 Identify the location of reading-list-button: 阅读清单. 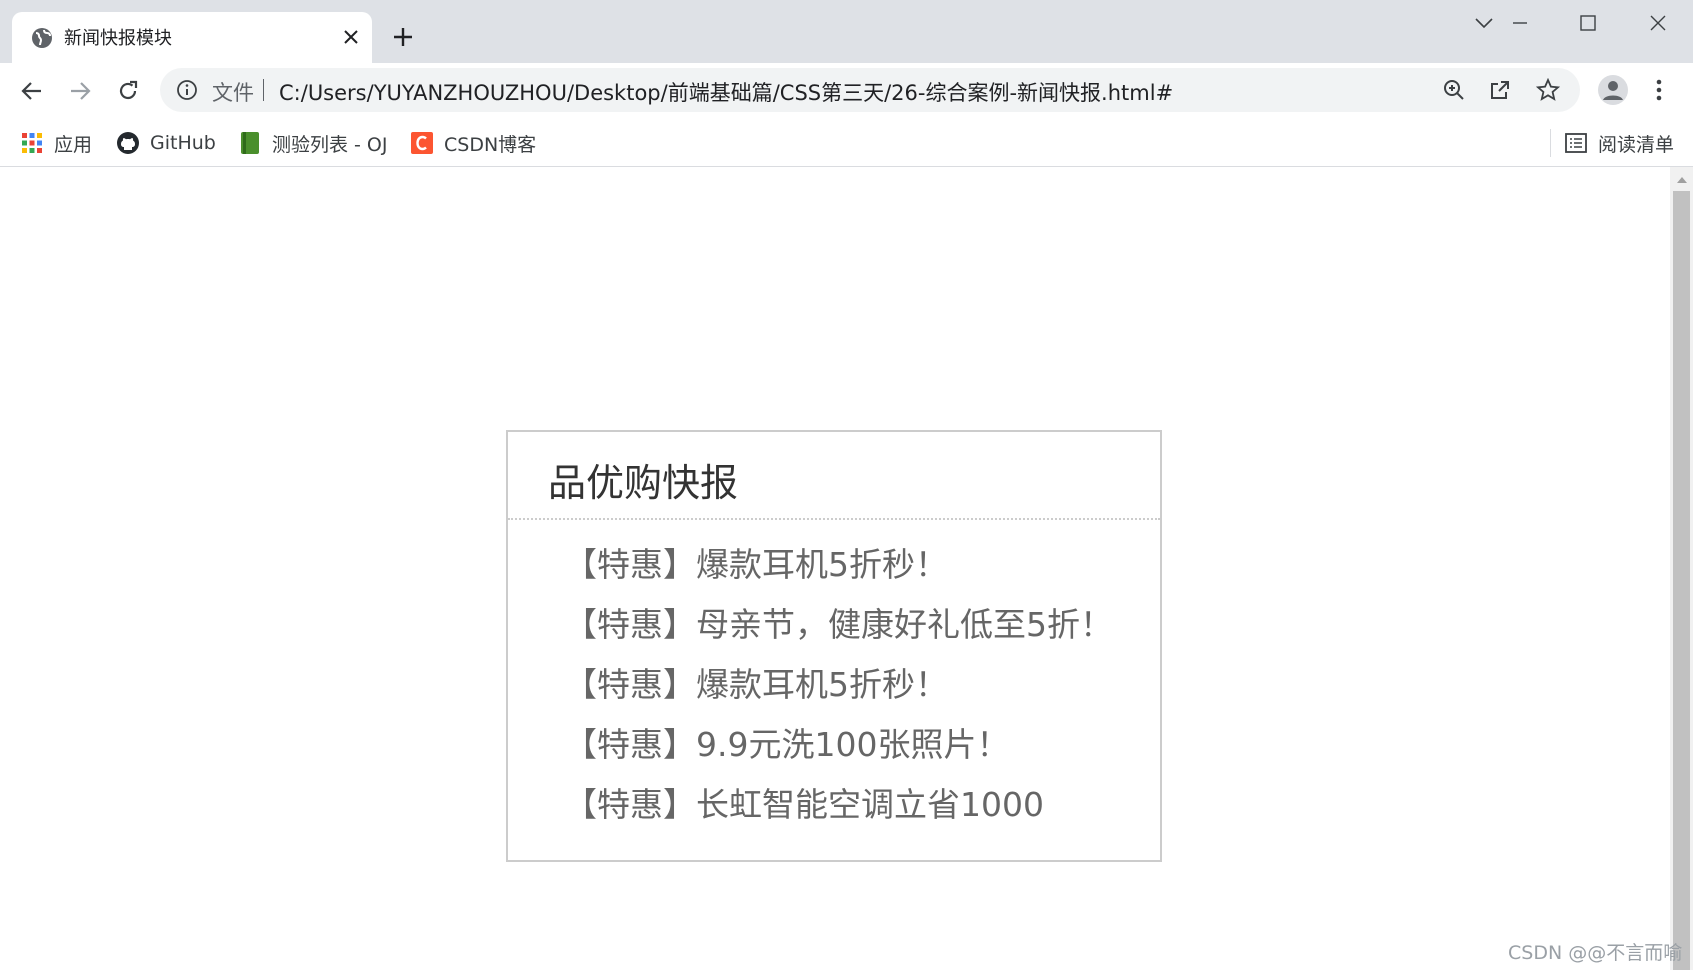
(1619, 143).